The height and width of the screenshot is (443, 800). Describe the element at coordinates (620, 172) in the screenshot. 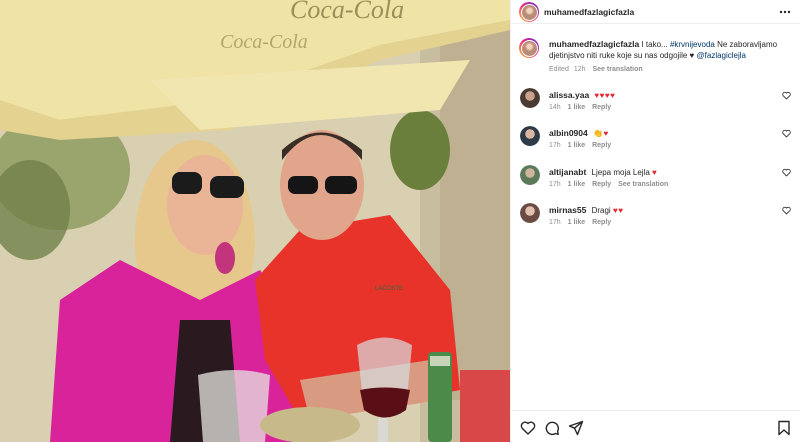

I see `comment-text: Ljepa moja Lejla` at that location.